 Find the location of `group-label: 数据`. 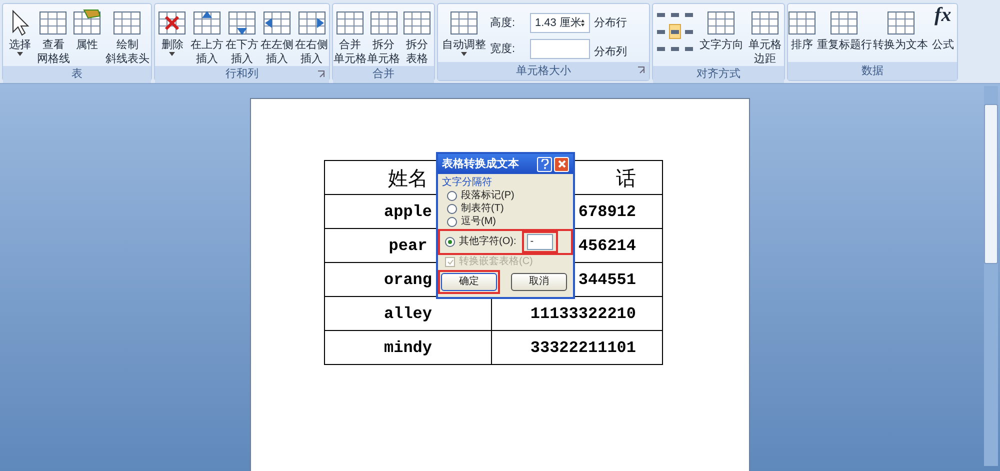

group-label: 数据 is located at coordinates (873, 71).